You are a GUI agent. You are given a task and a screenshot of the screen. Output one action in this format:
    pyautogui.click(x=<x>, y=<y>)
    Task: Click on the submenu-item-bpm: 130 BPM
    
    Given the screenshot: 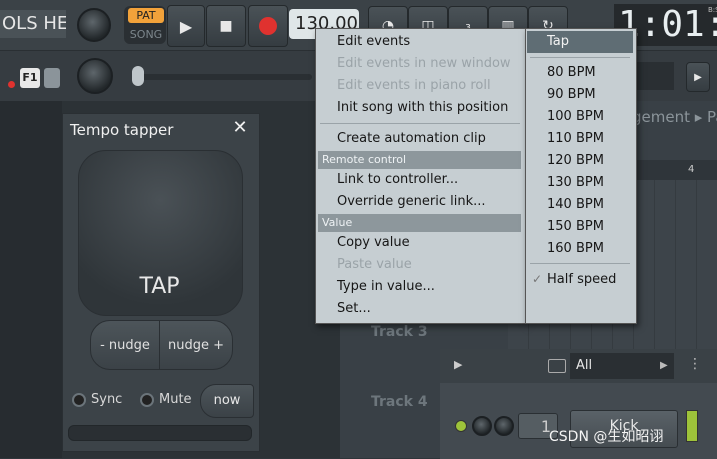 What is the action you would take?
    pyautogui.click(x=575, y=182)
    